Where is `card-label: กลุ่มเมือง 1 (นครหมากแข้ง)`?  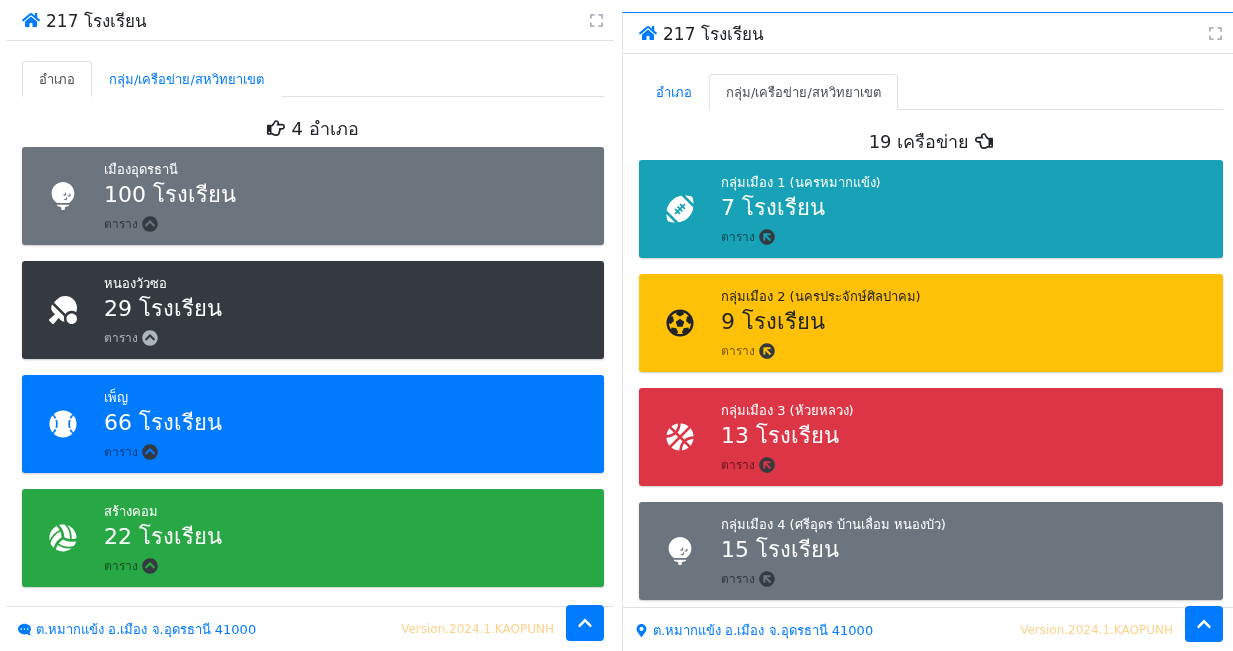
card-label: กลุ่มเมือง 1 (นครหมากแข้ง) is located at coordinates (801, 183).